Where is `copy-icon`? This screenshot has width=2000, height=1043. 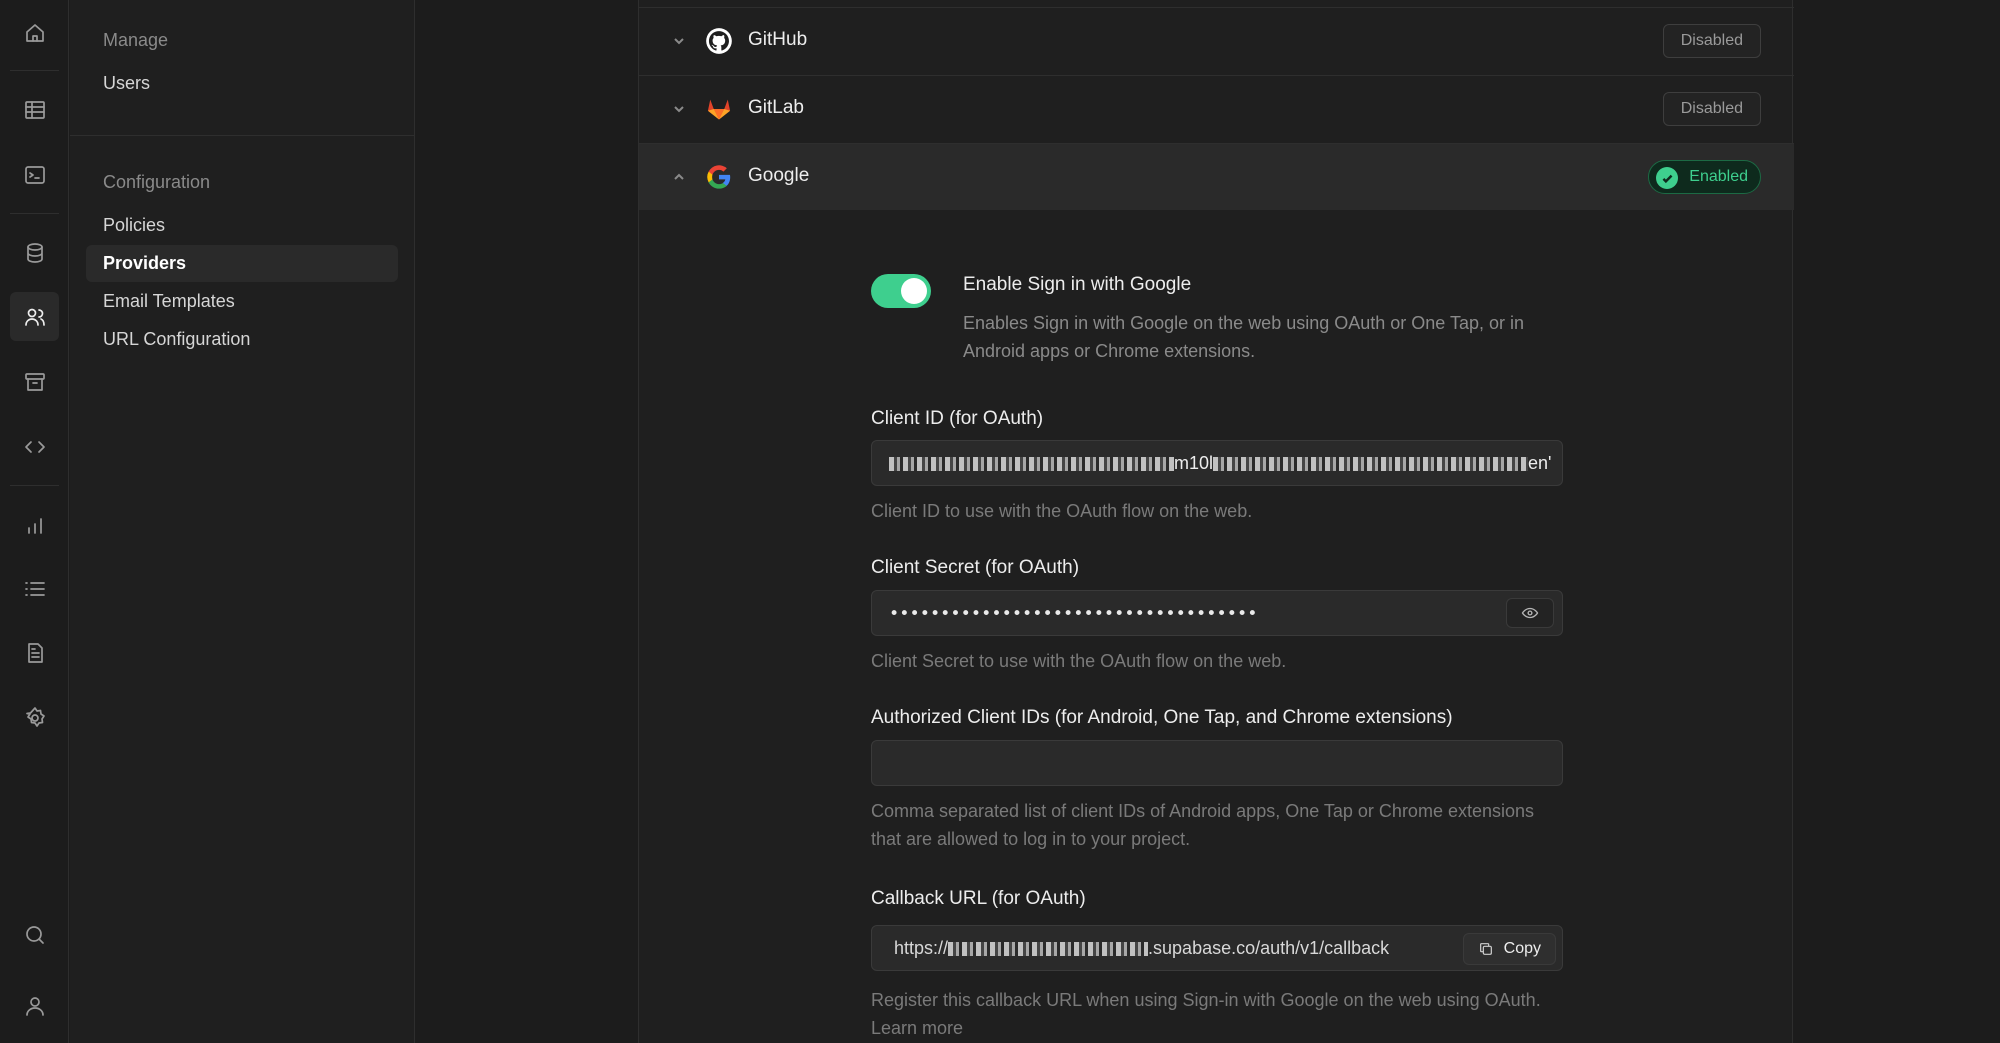
copy-icon is located at coordinates (1485, 949).